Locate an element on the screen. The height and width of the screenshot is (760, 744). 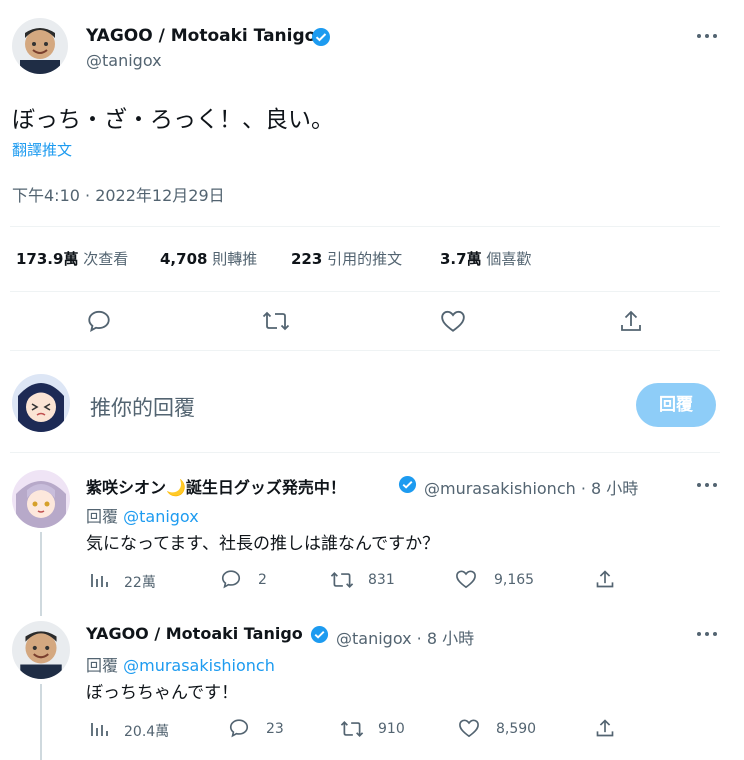
likes-label: 個喜歡 is located at coordinates (509, 259).